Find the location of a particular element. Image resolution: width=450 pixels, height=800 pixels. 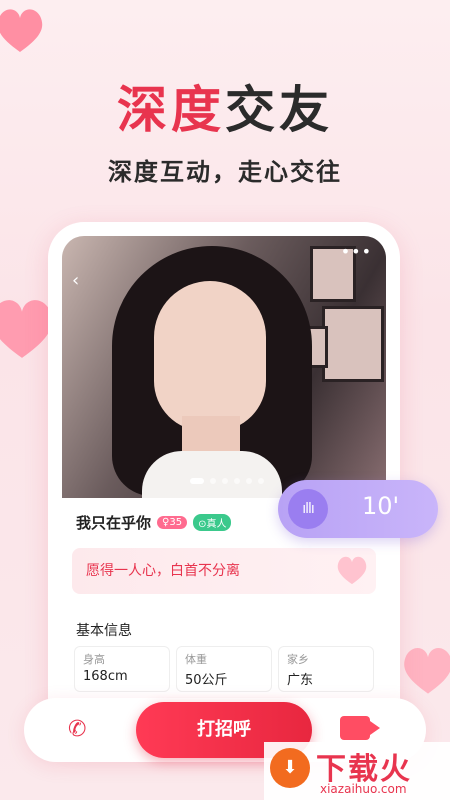

back-arrow-icon: ‹ is located at coordinates (75, 280).